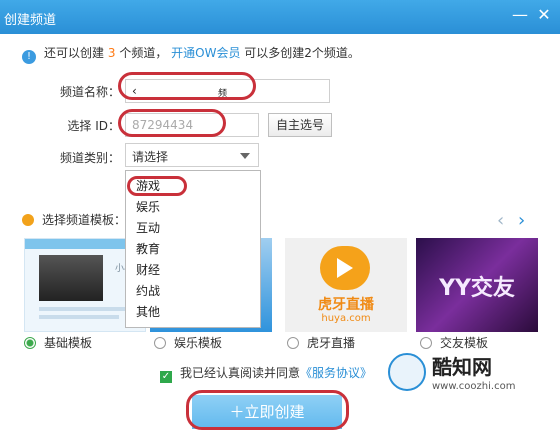 This screenshot has width=560, height=430. What do you see at coordinates (148, 291) in the screenshot?
I see `category-option: 约战` at bounding box center [148, 291].